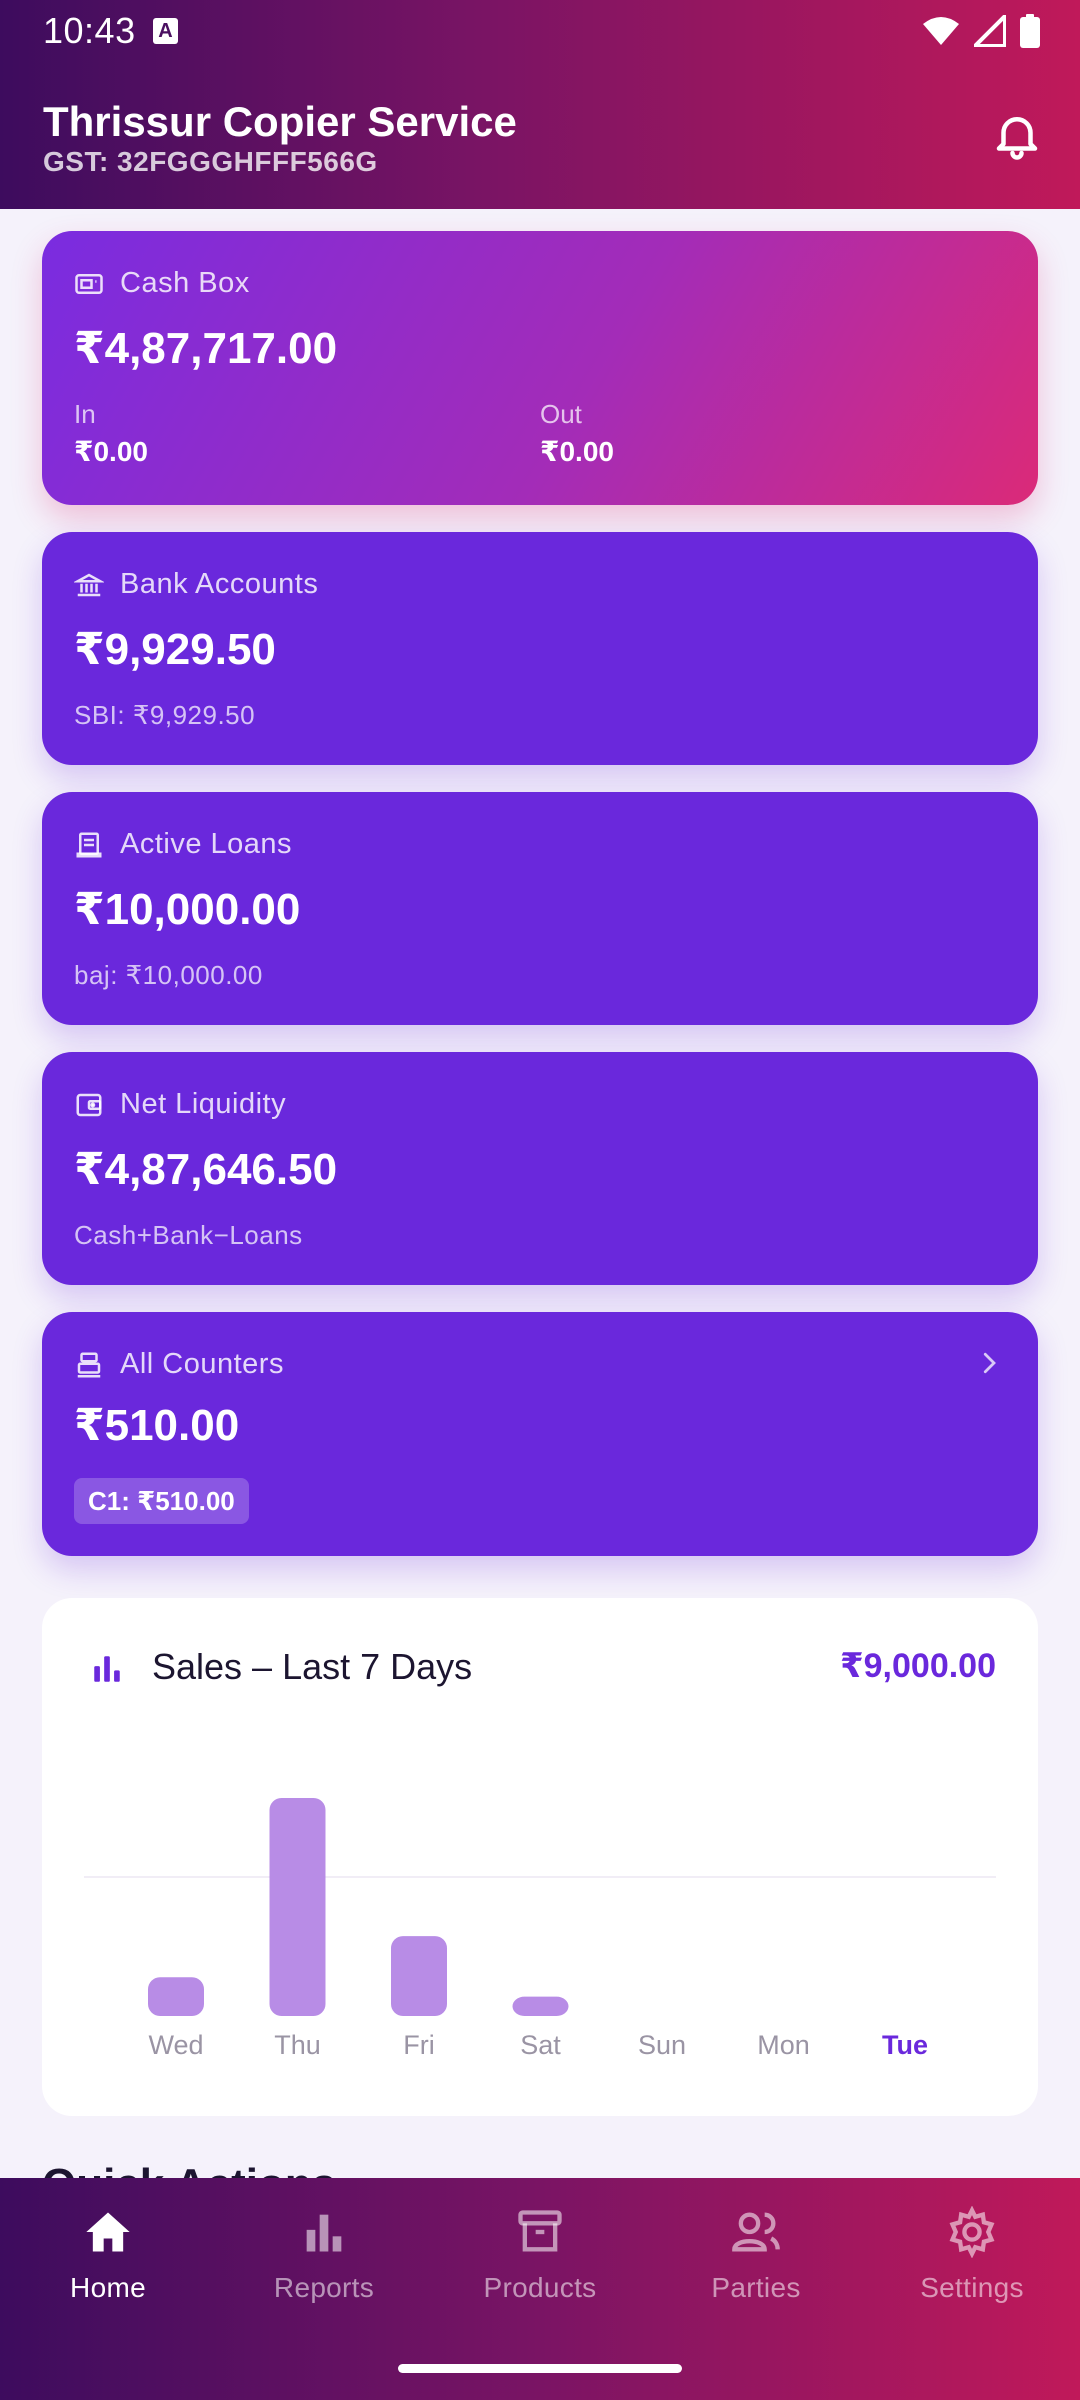  I want to click on chart-bar-wed, so click(176, 1996).